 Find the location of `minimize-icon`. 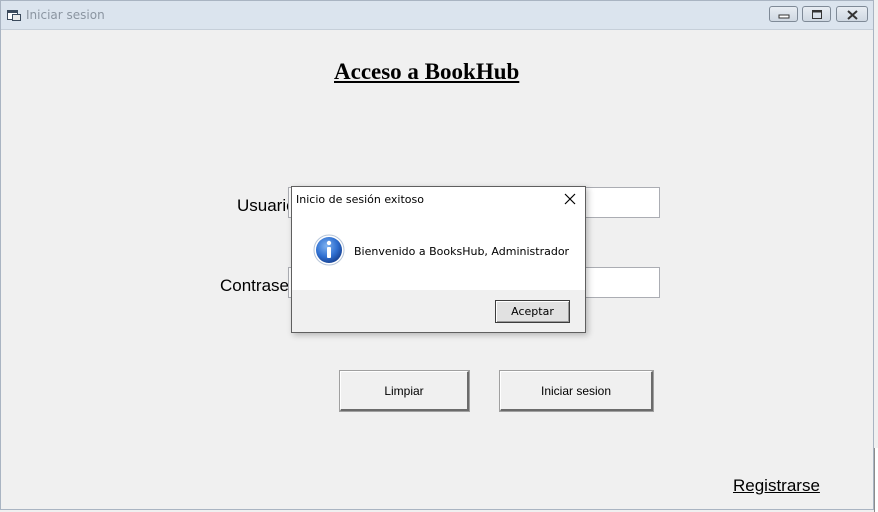

minimize-icon is located at coordinates (784, 16).